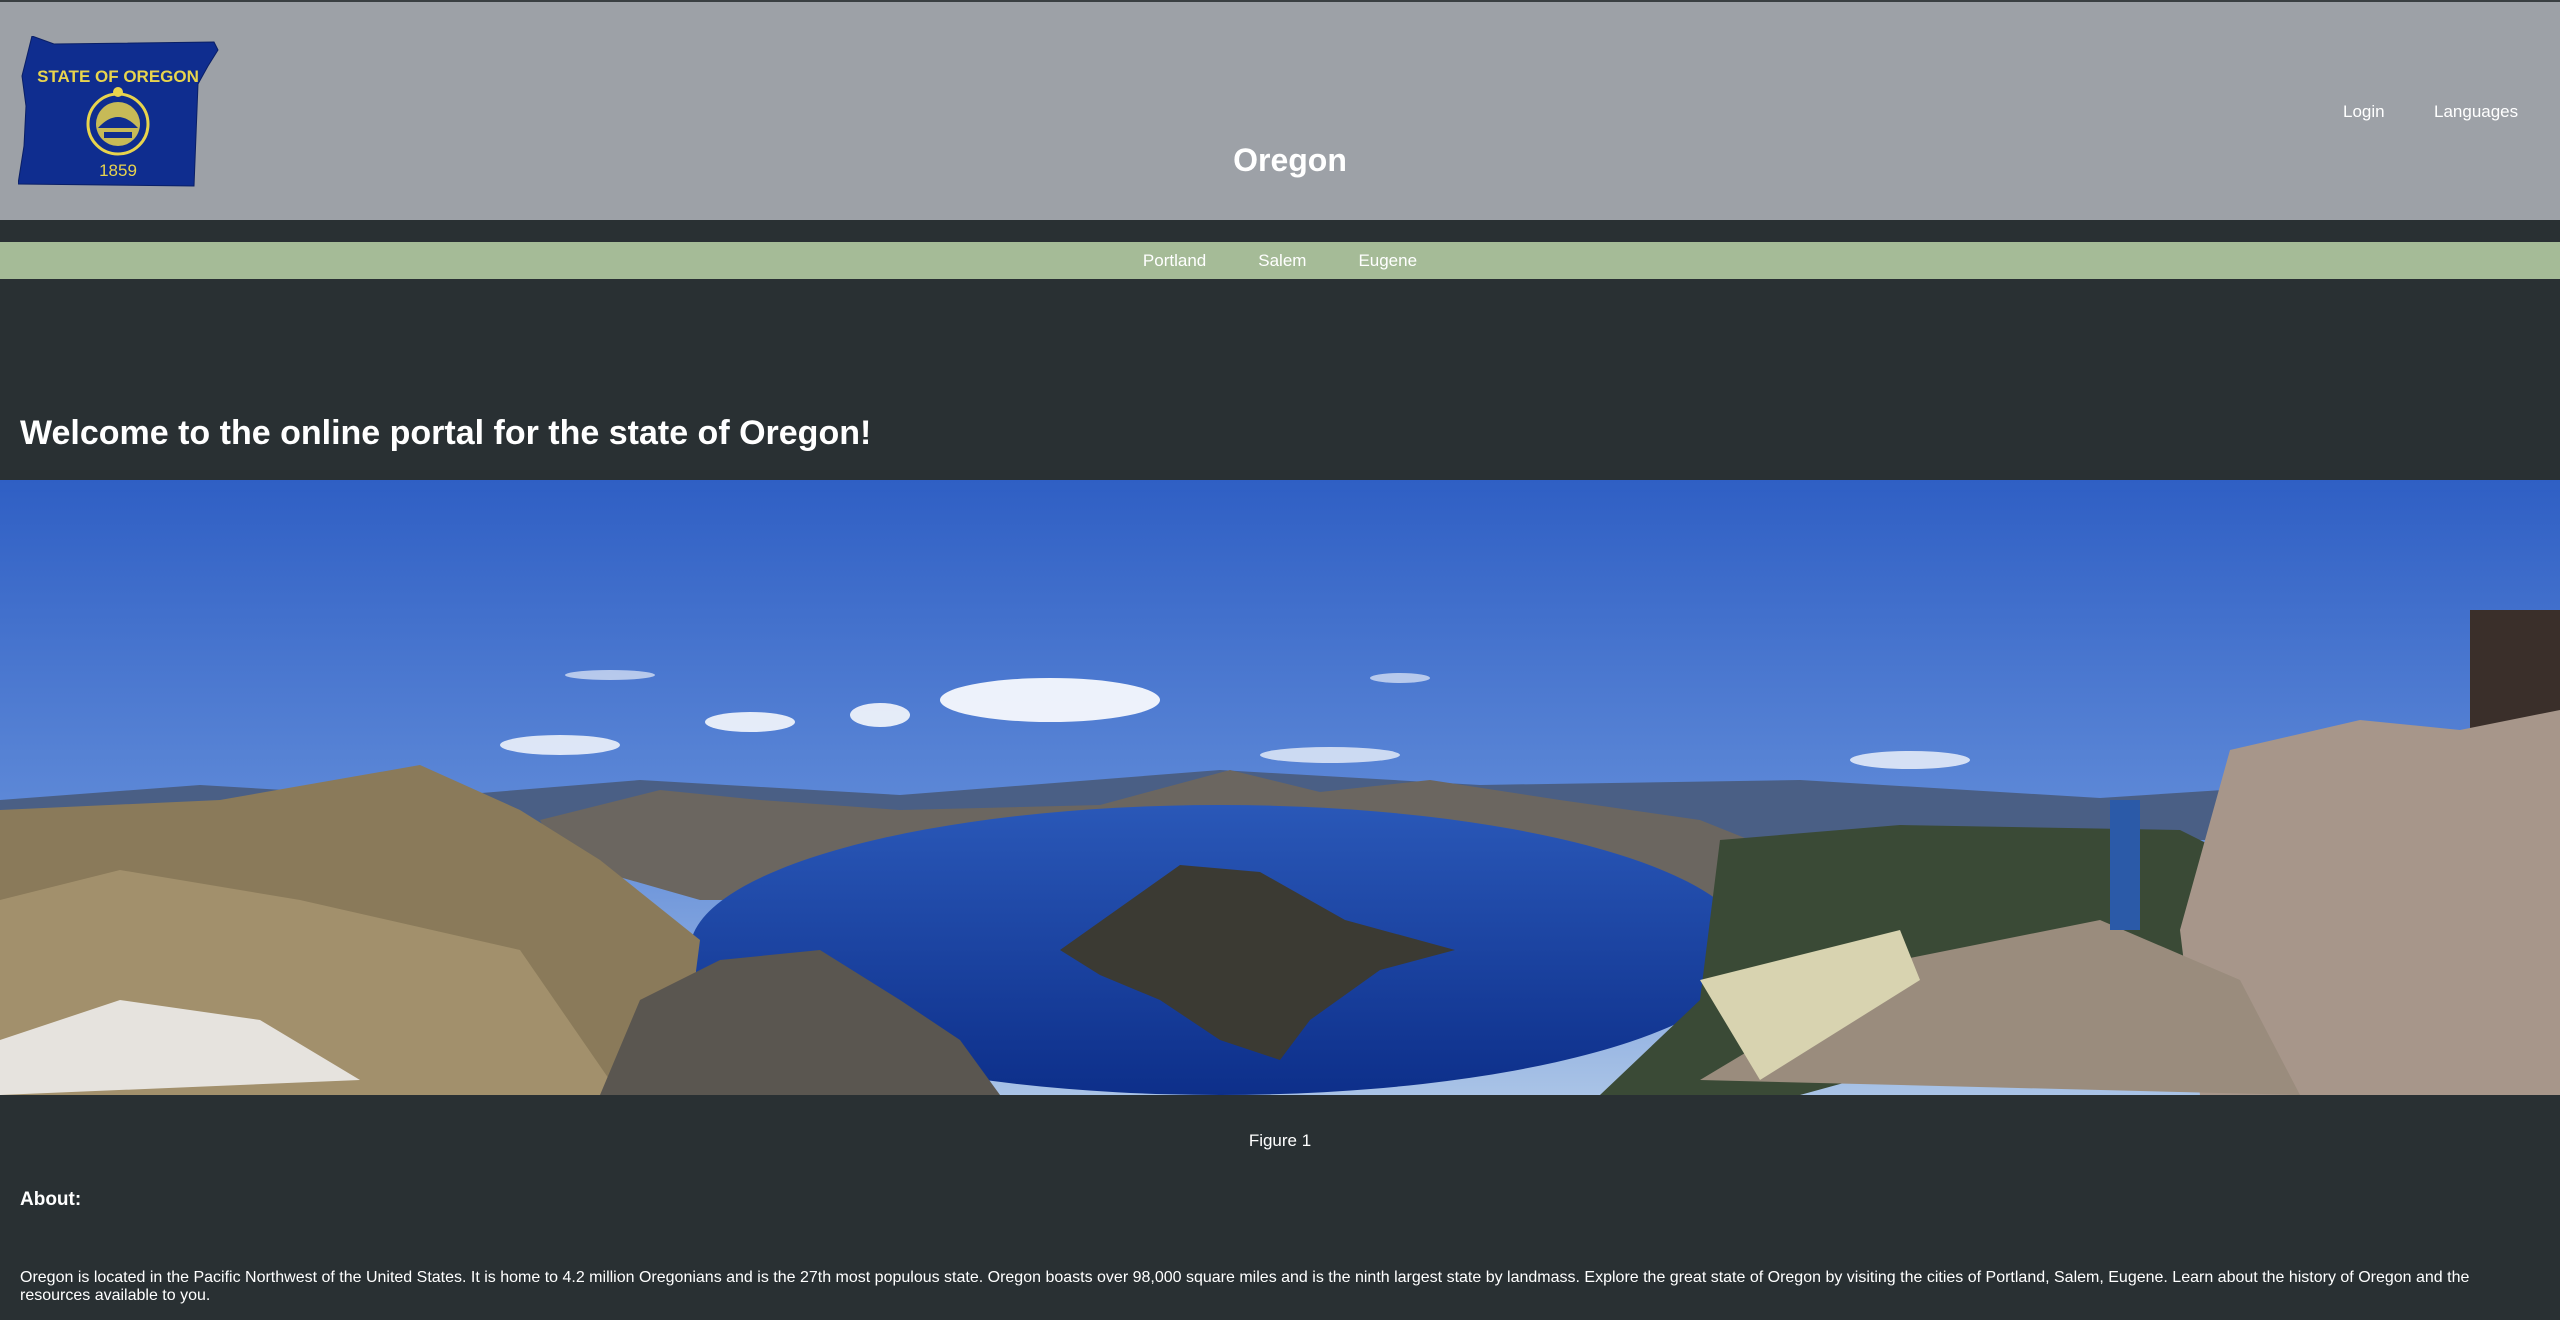 The width and height of the screenshot is (2560, 1320). What do you see at coordinates (1280, 1140) in the screenshot?
I see `figure-caption: Figure 1` at bounding box center [1280, 1140].